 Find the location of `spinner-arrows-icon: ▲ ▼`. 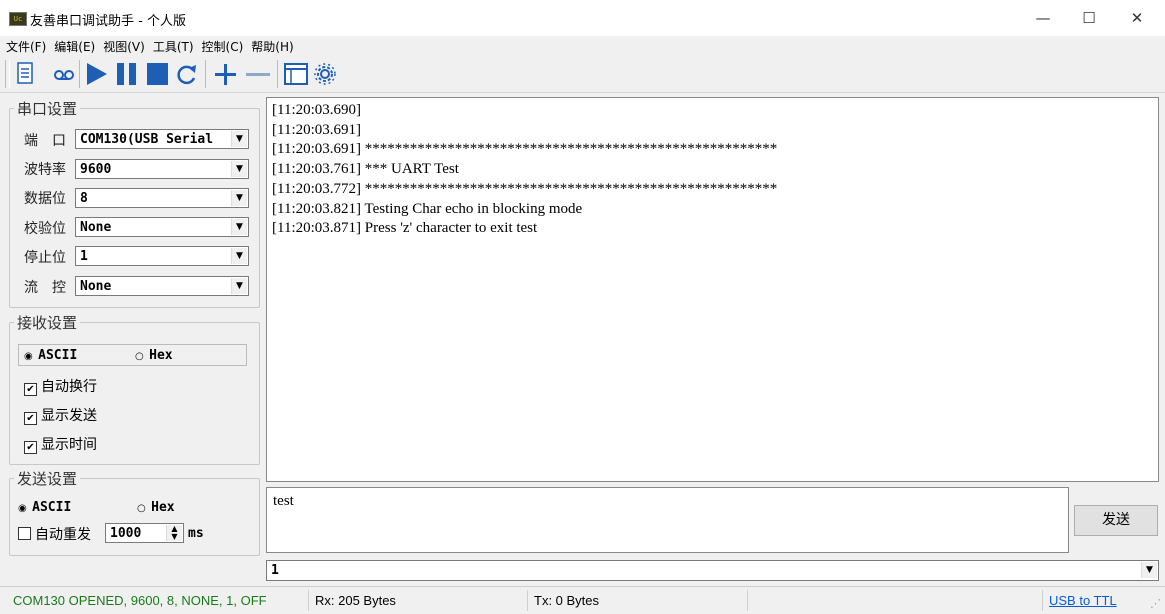

spinner-arrows-icon: ▲ ▼ is located at coordinates (174, 533).